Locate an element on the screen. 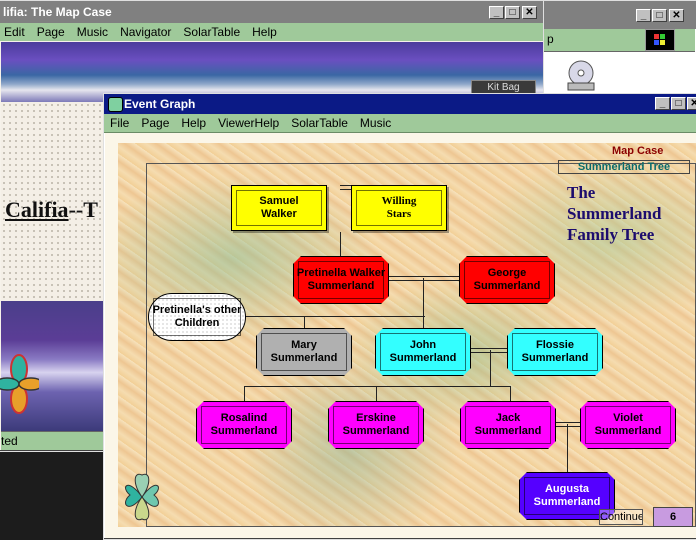 The width and height of the screenshot is (696, 540). menu-viewerhelp: ViewerHelp is located at coordinates (248, 123).